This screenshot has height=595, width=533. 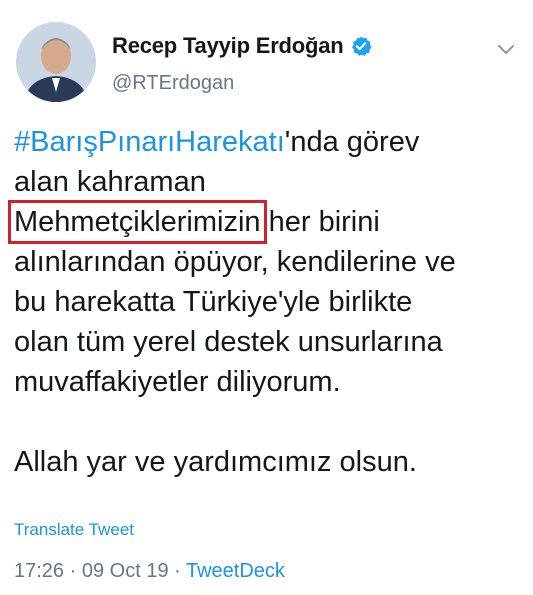 I want to click on hashtag-link: #BarışPınarıHarekatı, so click(x=149, y=142).